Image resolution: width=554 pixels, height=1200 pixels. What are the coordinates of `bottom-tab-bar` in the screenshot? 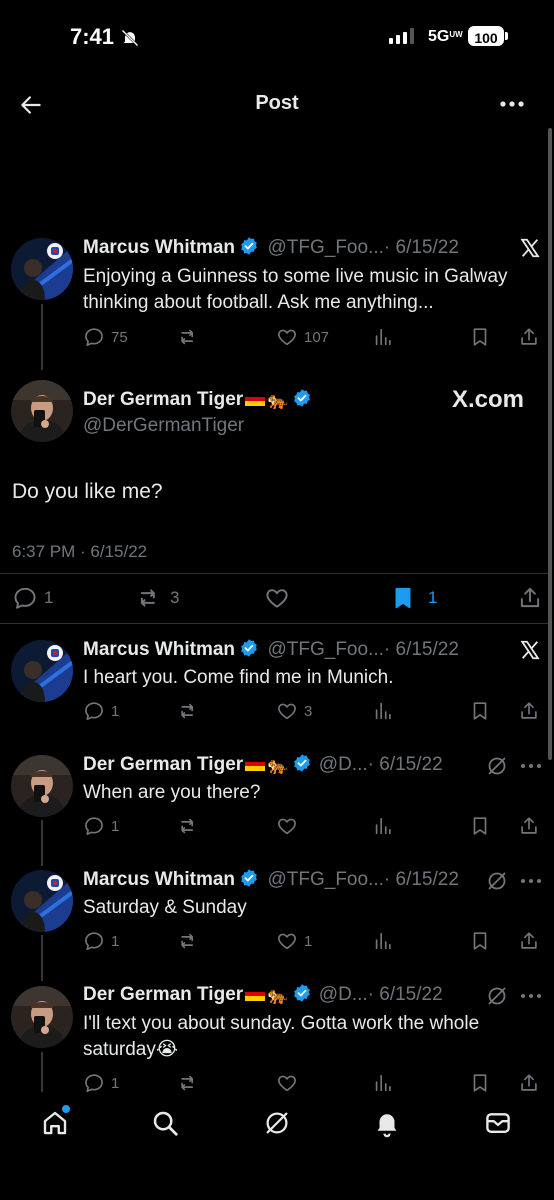 It's located at (277, 1128).